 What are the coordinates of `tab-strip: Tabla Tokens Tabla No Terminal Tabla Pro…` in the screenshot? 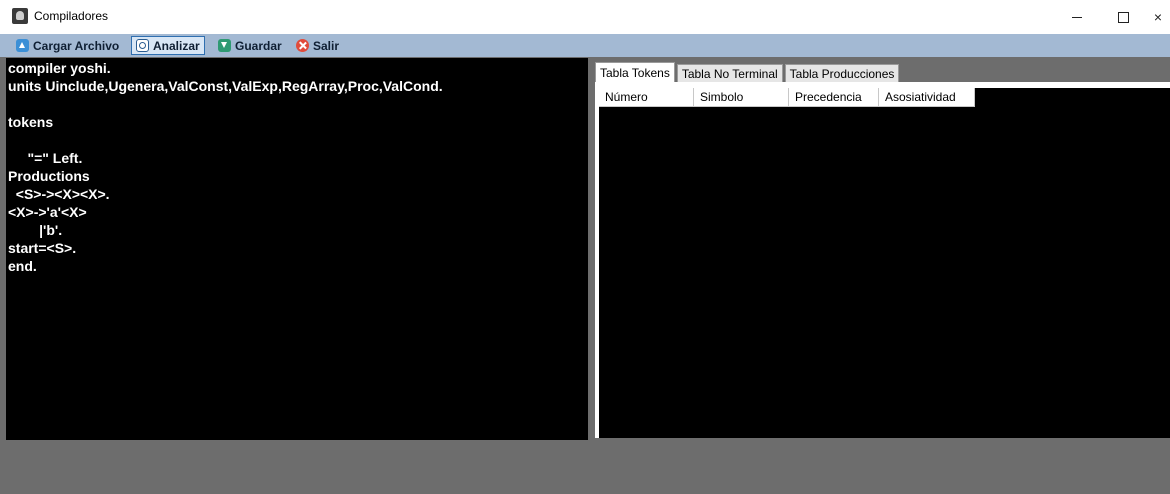 It's located at (748, 72).